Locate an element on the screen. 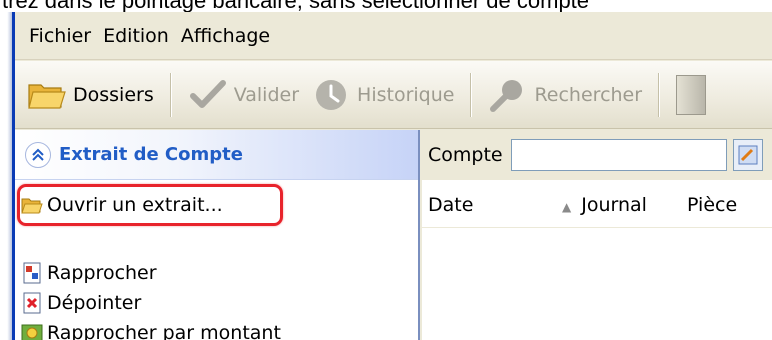  toolbar-cut-off-icon is located at coordinates (691, 94).